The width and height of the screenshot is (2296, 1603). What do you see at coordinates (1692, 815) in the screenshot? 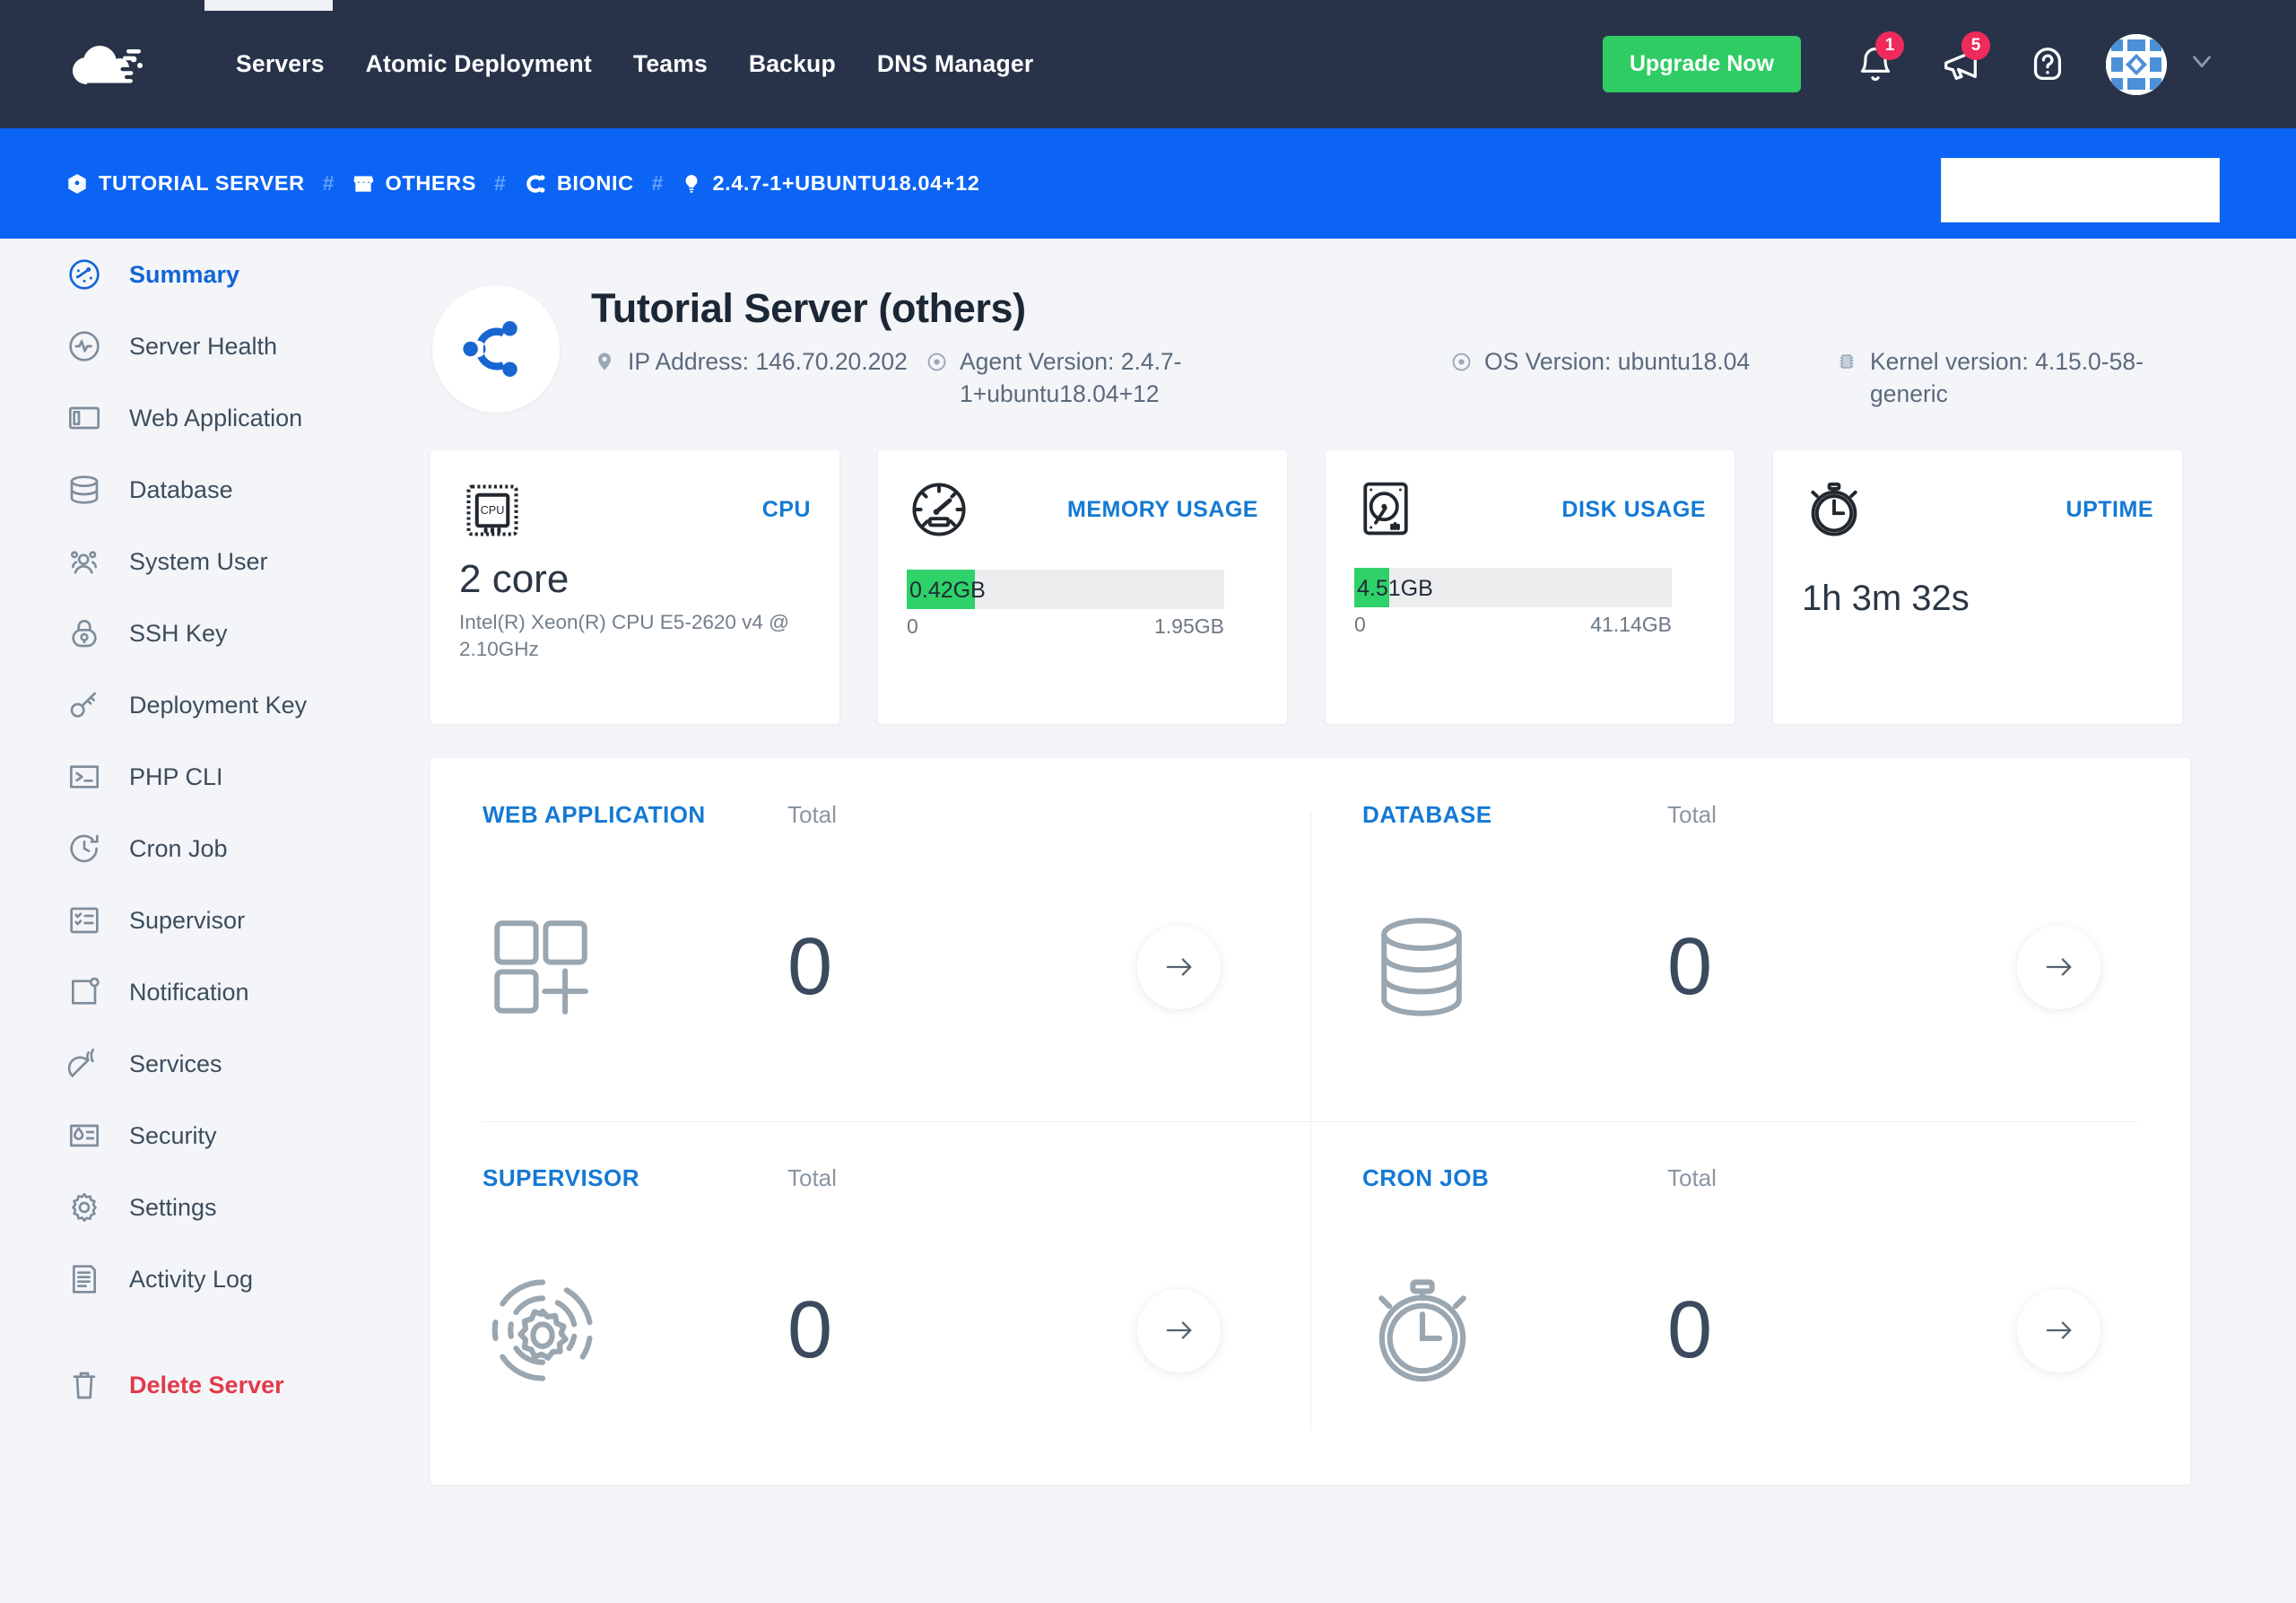
I see `database-total-label: Total` at bounding box center [1692, 815].